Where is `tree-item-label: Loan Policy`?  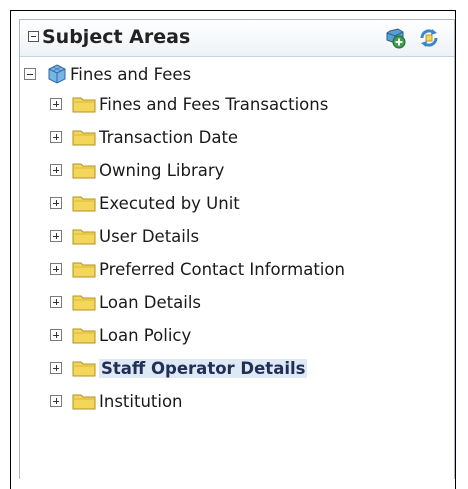
tree-item-label: Loan Policy is located at coordinates (145, 335).